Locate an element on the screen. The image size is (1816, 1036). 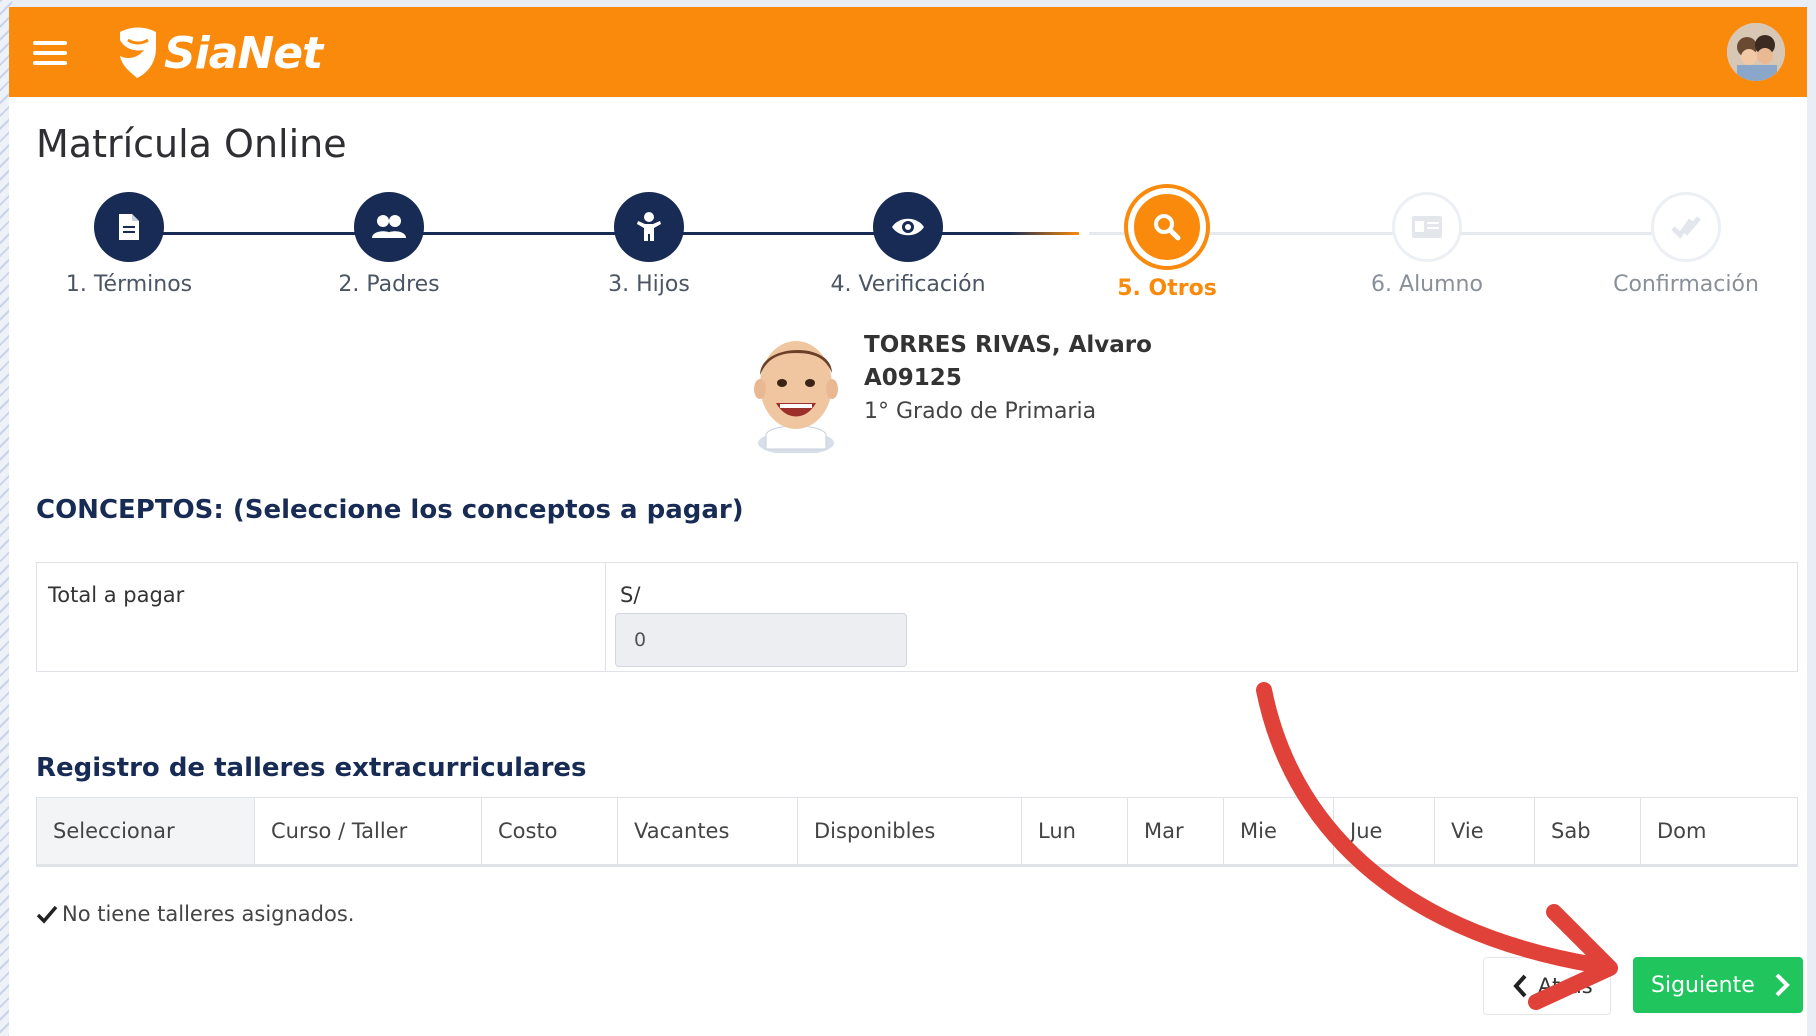
col-header: Mie is located at coordinates (1279, 831).